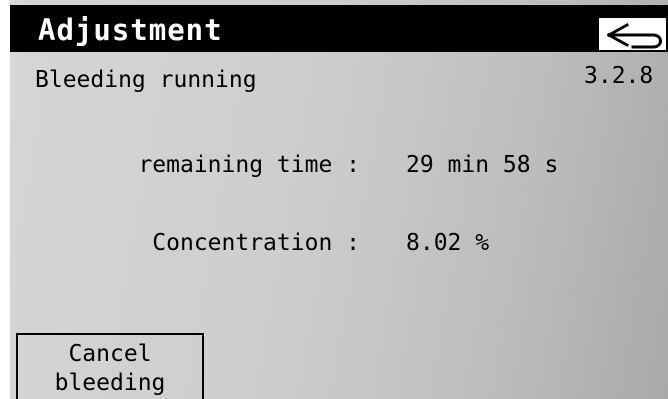  What do you see at coordinates (249, 165) in the screenshot?
I see `remaining-time-label: remaining time :` at bounding box center [249, 165].